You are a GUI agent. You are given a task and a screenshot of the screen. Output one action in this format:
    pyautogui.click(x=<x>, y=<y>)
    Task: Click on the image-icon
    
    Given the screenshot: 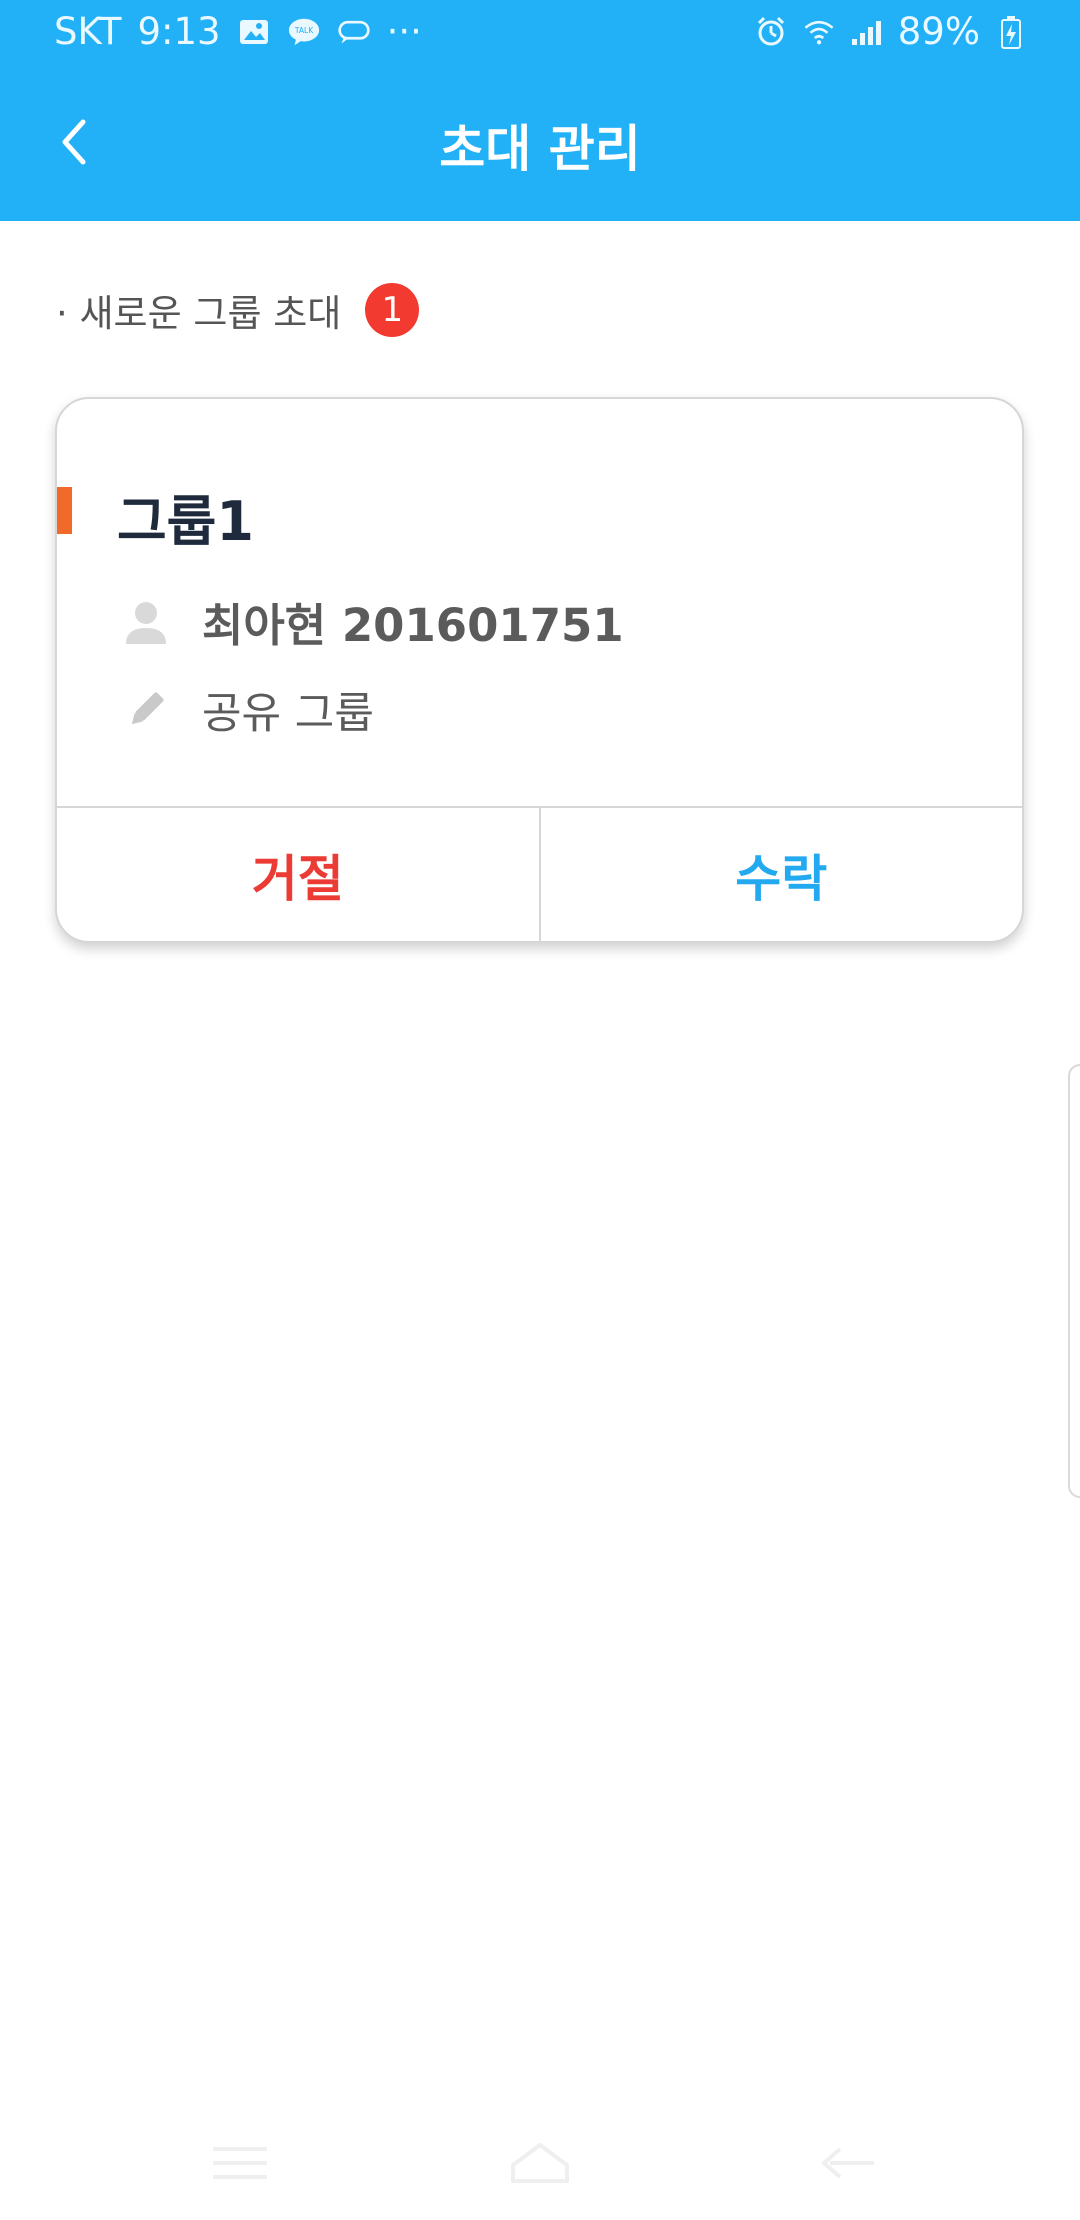 What is the action you would take?
    pyautogui.click(x=254, y=32)
    